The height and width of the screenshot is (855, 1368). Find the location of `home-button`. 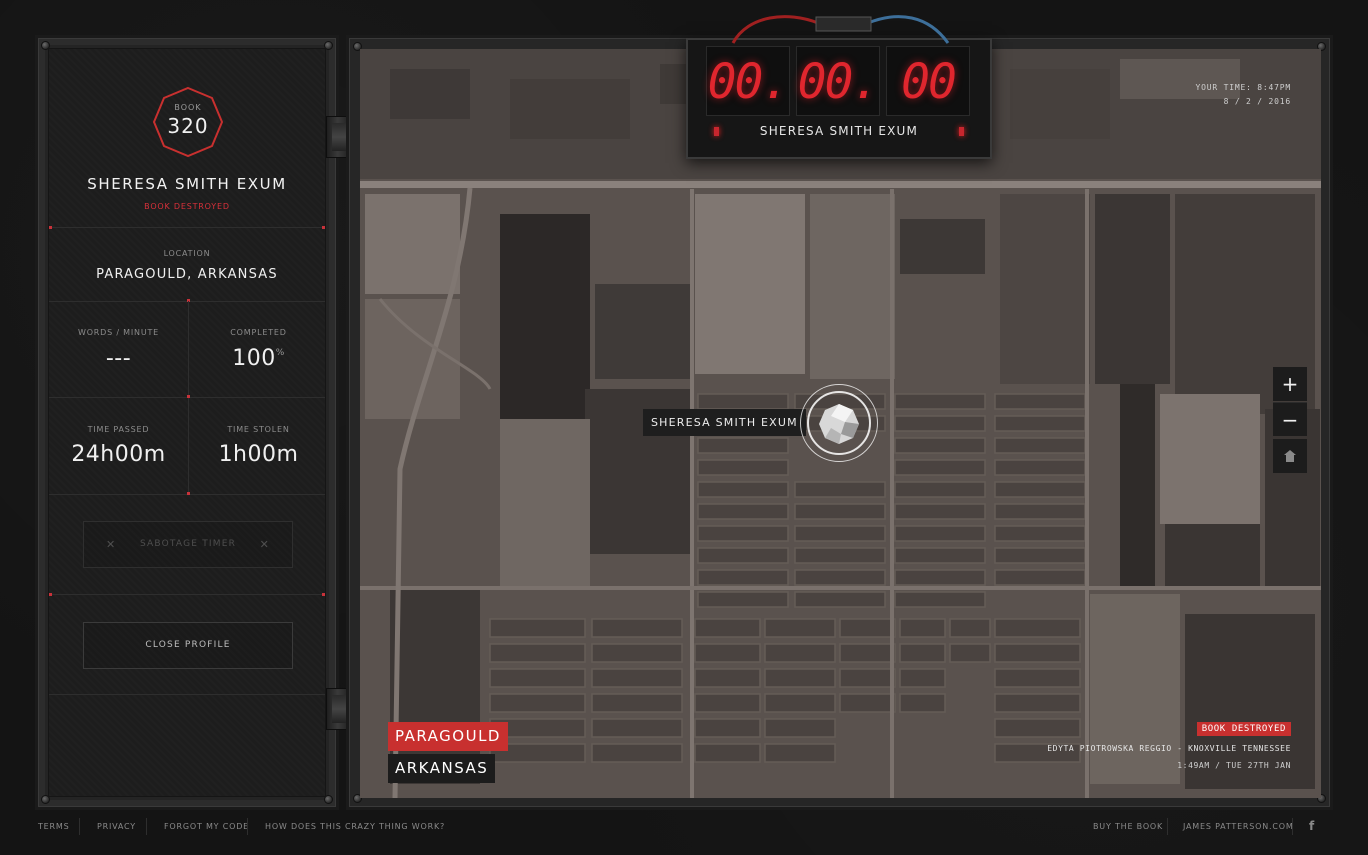

home-button is located at coordinates (1290, 456).